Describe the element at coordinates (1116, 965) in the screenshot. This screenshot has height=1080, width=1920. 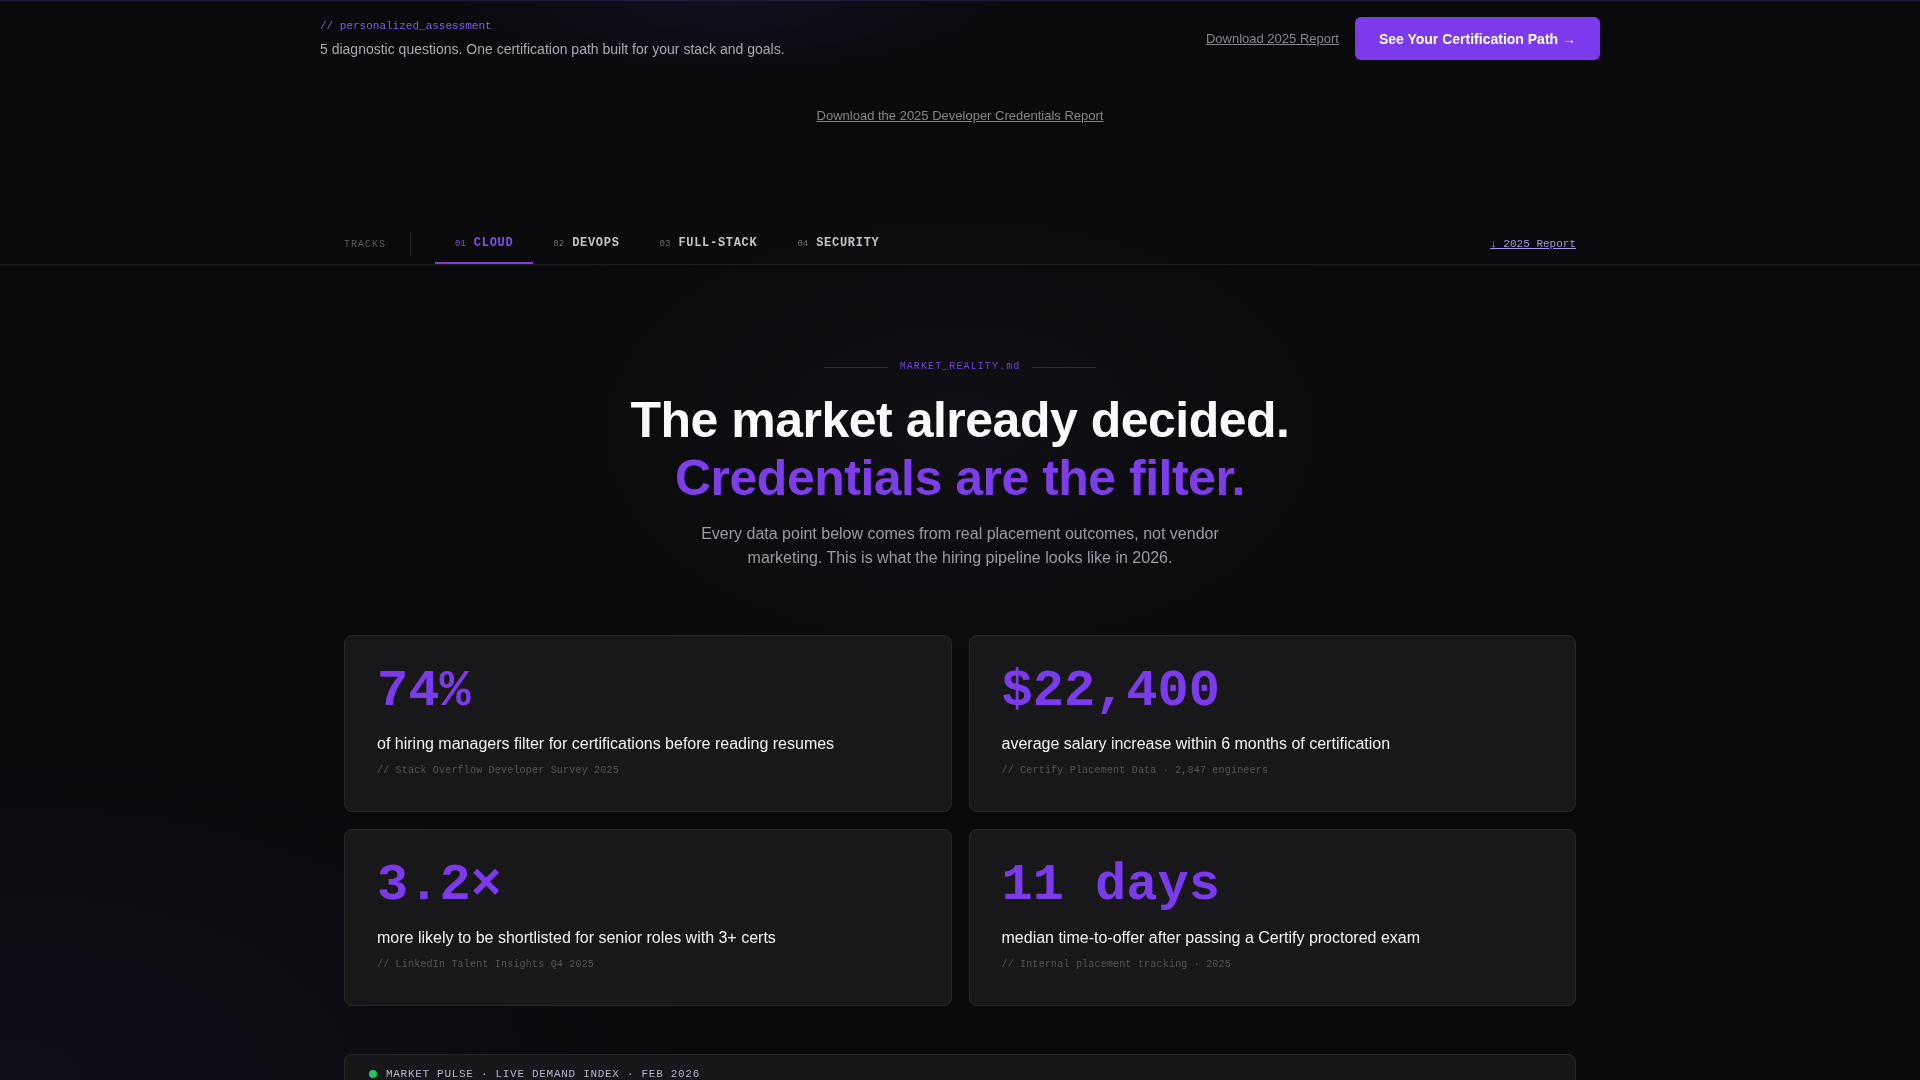
I see `stat-source: // Internal placement tracking · 2025` at that location.